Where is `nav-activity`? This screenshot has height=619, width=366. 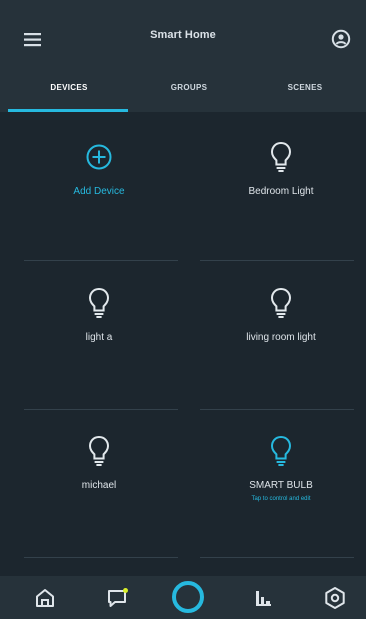
nav-activity is located at coordinates (263, 598).